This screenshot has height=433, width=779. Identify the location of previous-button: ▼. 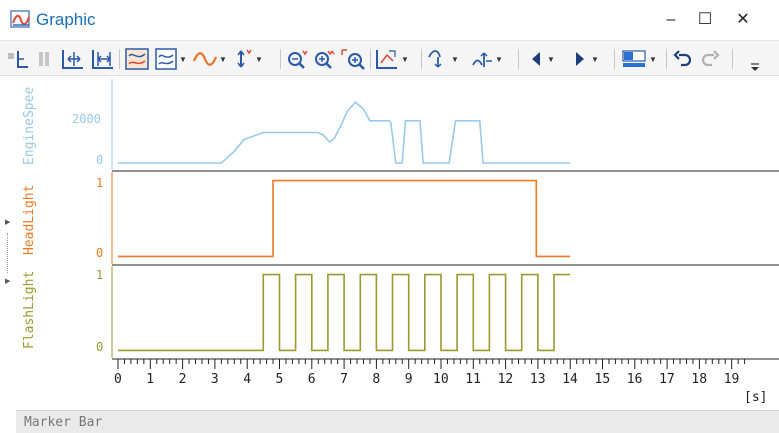
(541, 59).